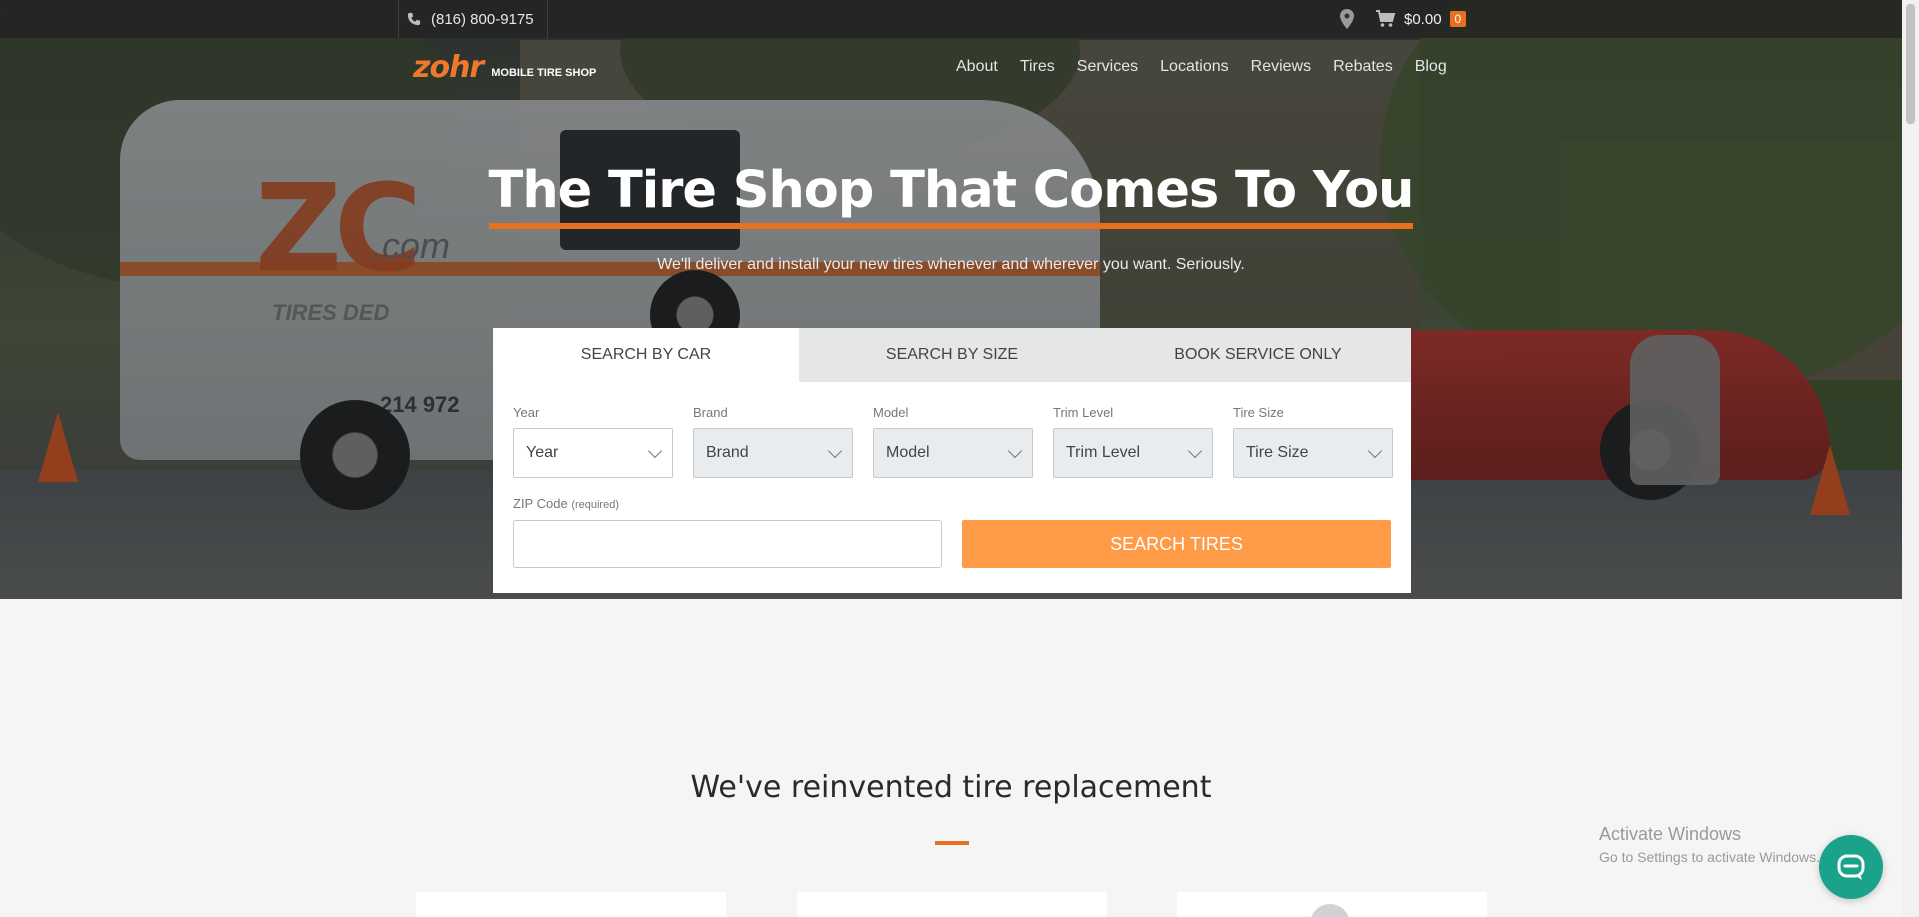 Image resolution: width=1919 pixels, height=917 pixels. I want to click on tire-size-label: Tire Size, so click(1258, 412).